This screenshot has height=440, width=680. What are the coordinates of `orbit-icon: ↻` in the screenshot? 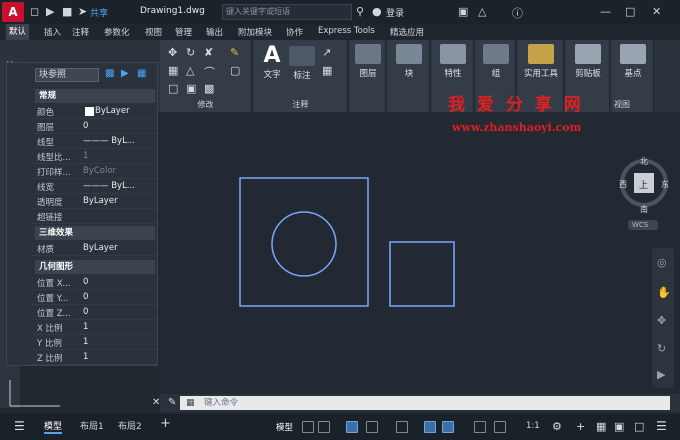 It's located at (661, 348).